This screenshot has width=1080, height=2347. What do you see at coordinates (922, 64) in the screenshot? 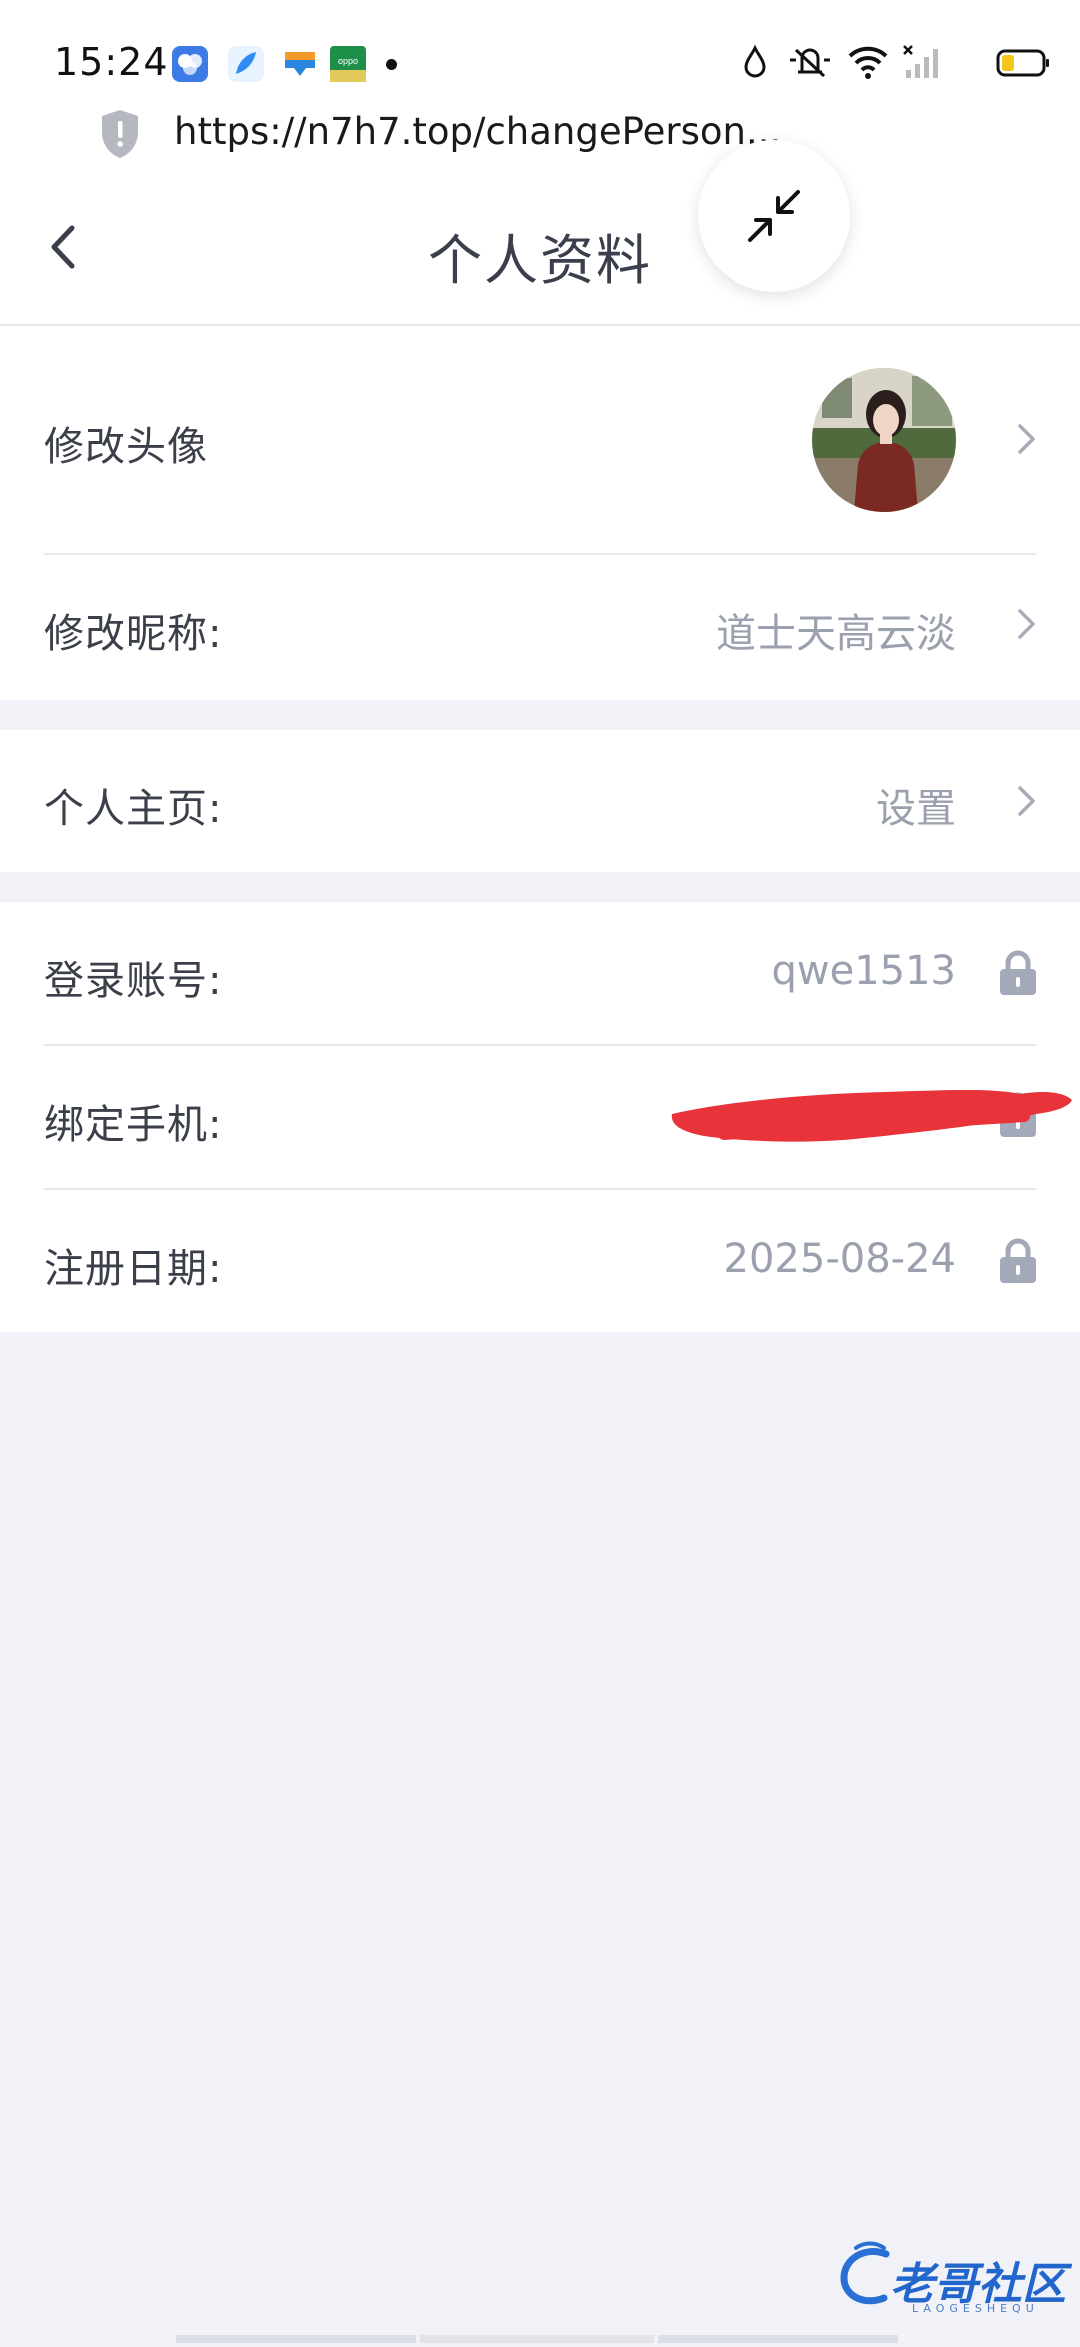
I see `no-signal-icon` at bounding box center [922, 64].